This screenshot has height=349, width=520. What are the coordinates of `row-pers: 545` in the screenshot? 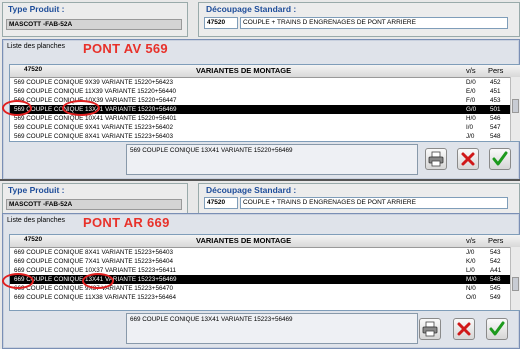 It's located at (495, 288).